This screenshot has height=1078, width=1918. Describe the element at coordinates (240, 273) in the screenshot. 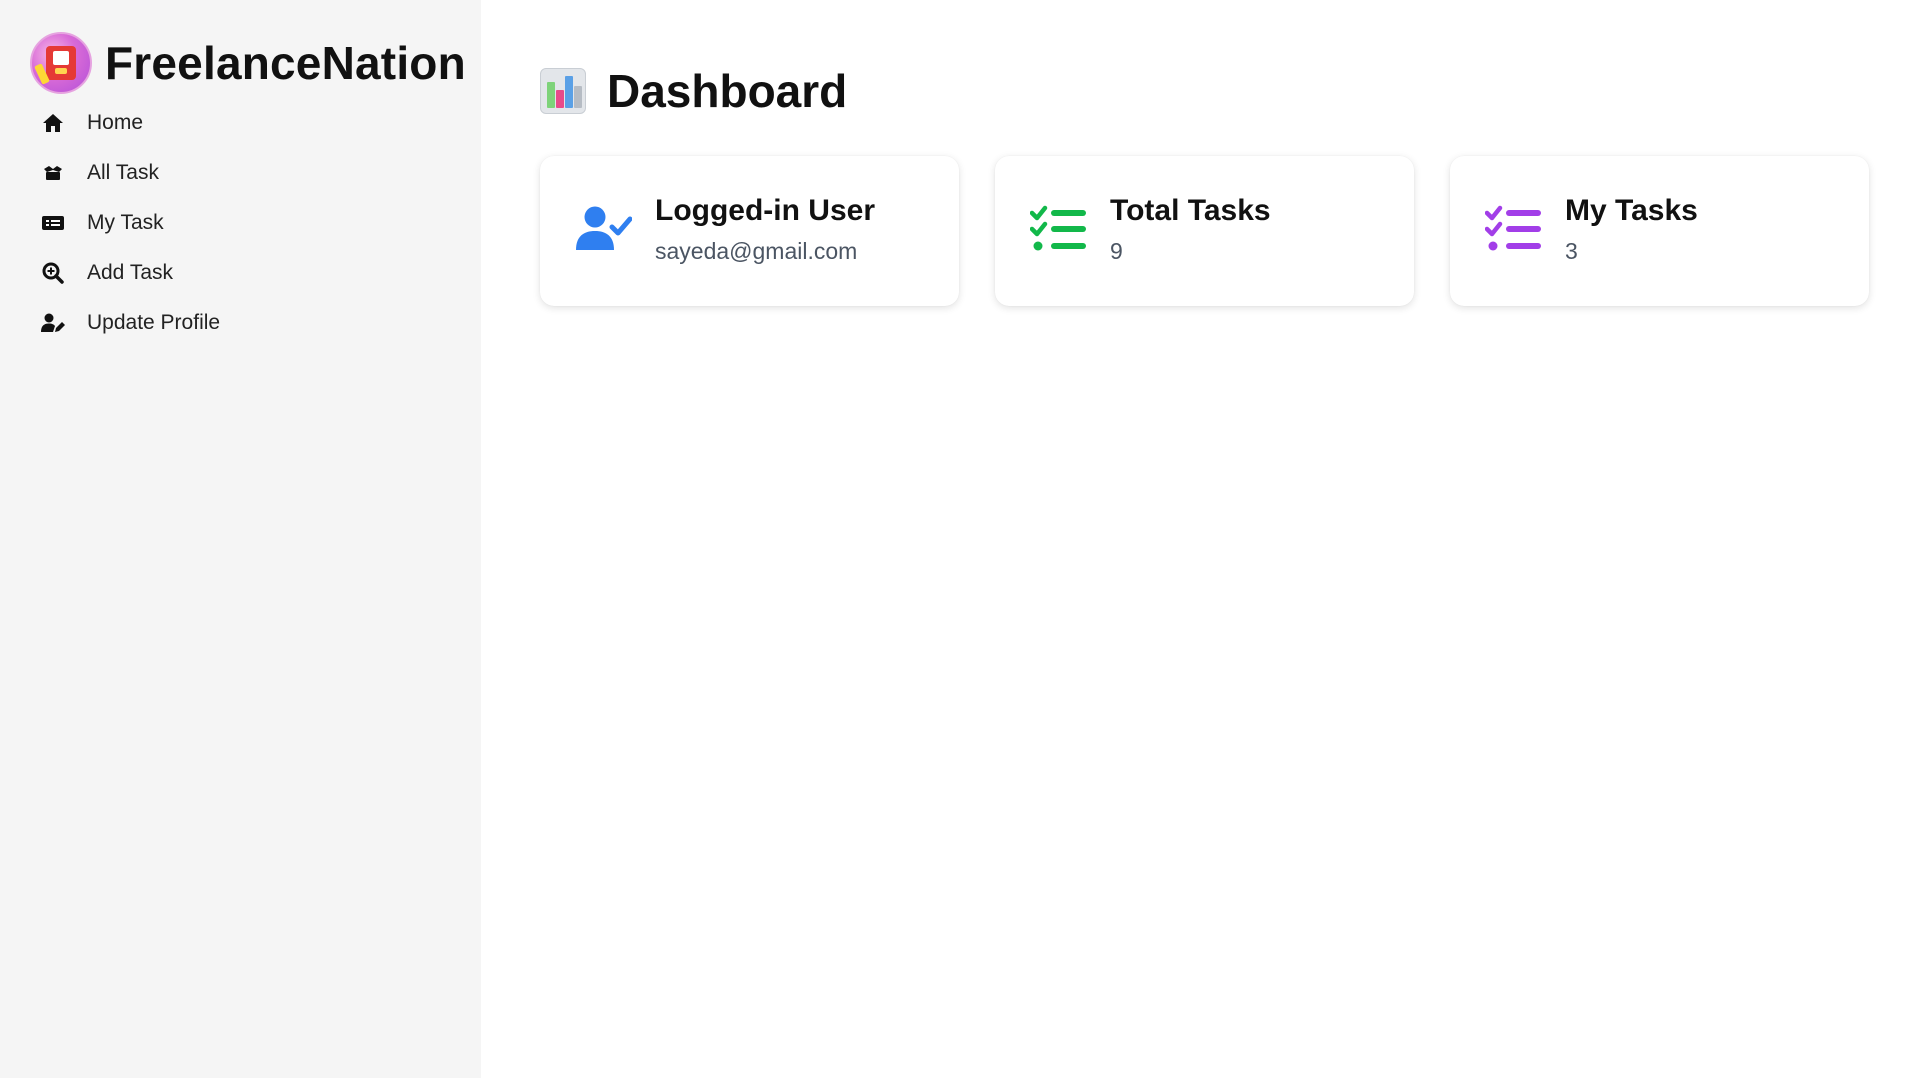

I see `sidebar-item-add-task: Add Task` at that location.